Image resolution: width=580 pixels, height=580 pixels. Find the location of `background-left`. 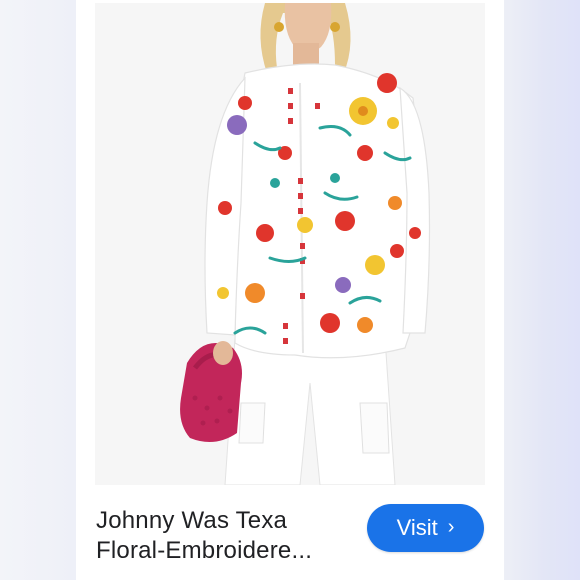

background-left is located at coordinates (38, 290).